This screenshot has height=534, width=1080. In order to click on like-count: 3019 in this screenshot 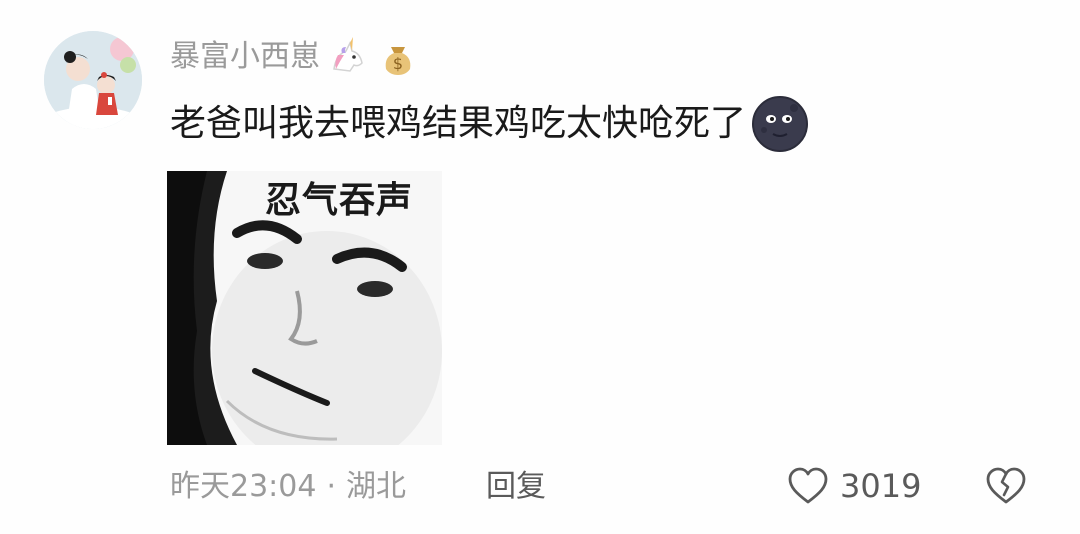, I will do `click(881, 486)`.